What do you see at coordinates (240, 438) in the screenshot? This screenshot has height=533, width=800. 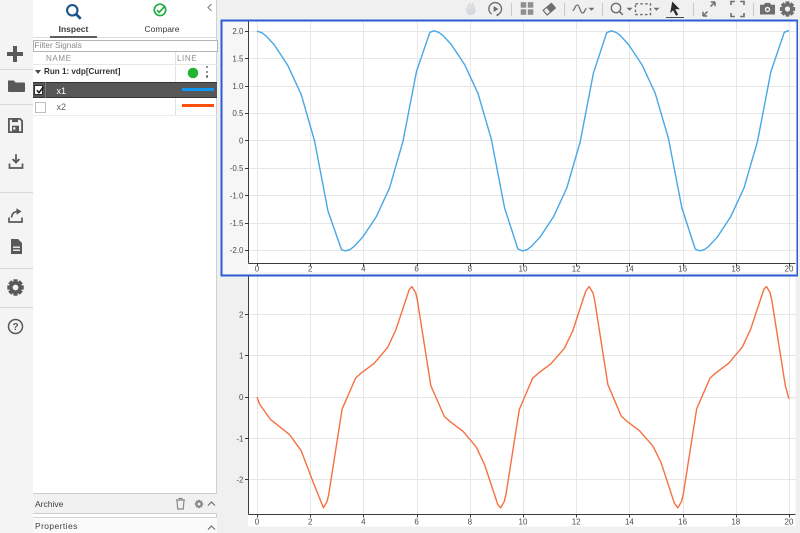 I see `svg-text: -1` at bounding box center [240, 438].